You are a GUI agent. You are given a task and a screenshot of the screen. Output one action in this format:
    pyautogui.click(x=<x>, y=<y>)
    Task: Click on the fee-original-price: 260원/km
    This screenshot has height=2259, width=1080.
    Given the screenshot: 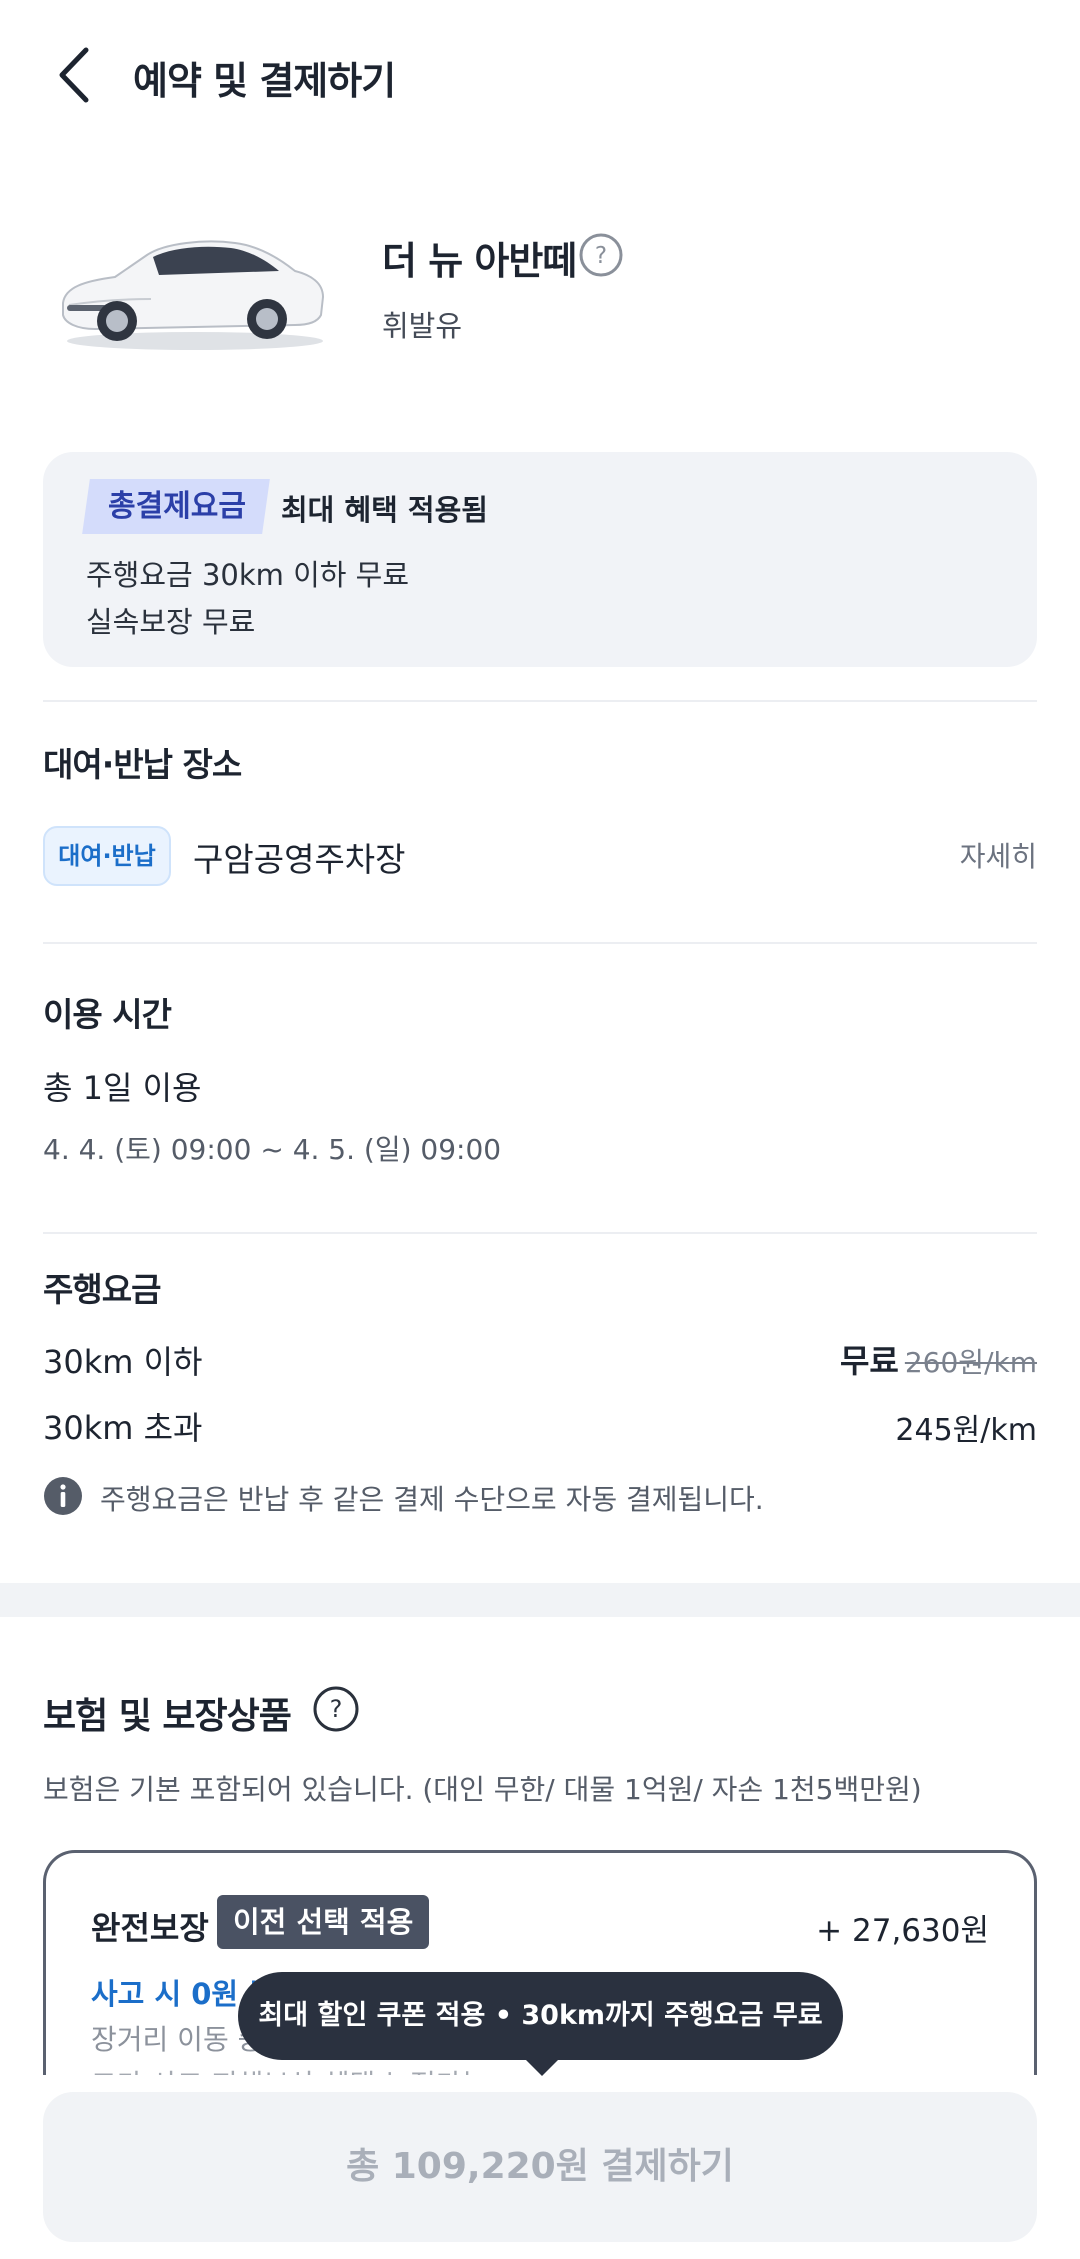 What is the action you would take?
    pyautogui.click(x=970, y=1362)
    